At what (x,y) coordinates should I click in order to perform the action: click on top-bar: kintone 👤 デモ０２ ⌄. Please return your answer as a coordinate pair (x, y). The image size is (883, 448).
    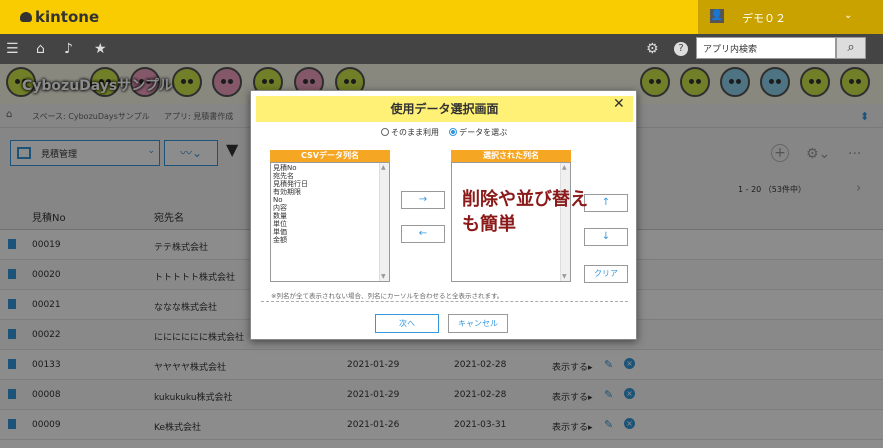
    Looking at the image, I should click on (441, 17).